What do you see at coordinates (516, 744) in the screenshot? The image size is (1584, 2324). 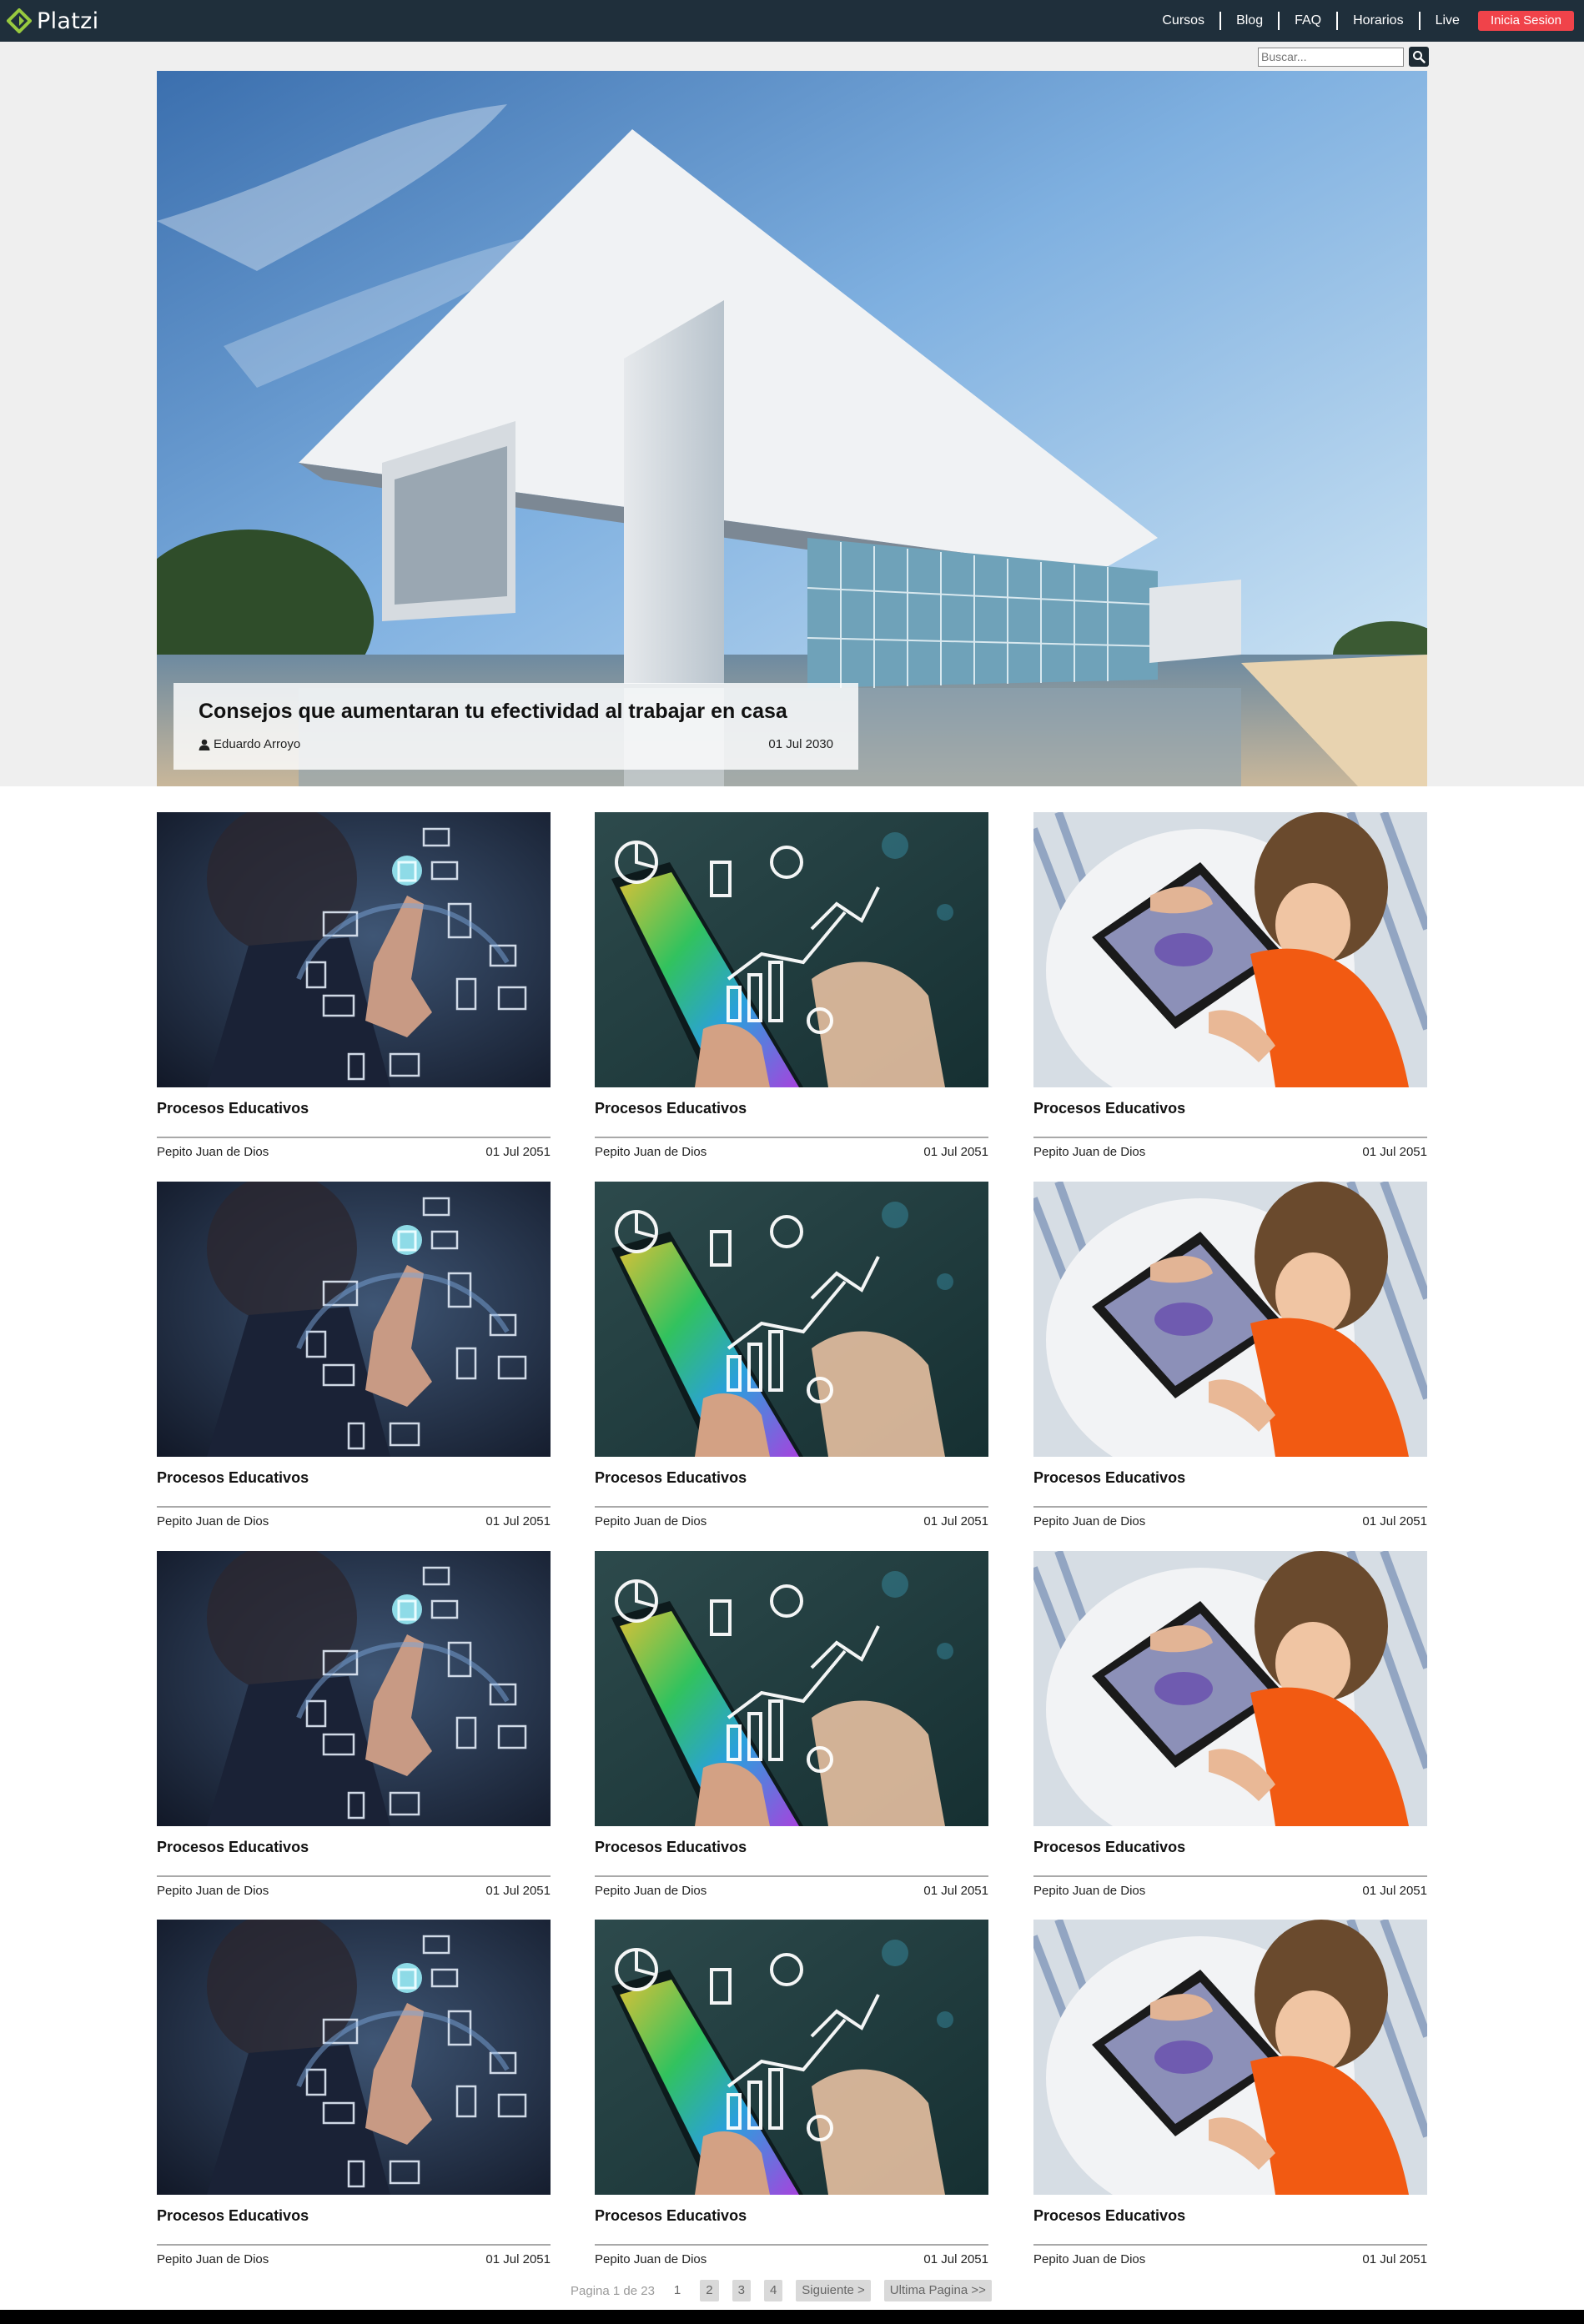 I see `featured-meta: Eduardo Arroyo 01 Jul 2030` at bounding box center [516, 744].